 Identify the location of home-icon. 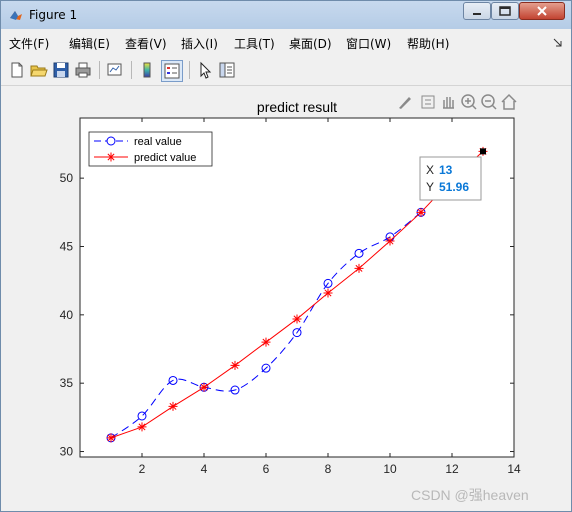
(509, 101).